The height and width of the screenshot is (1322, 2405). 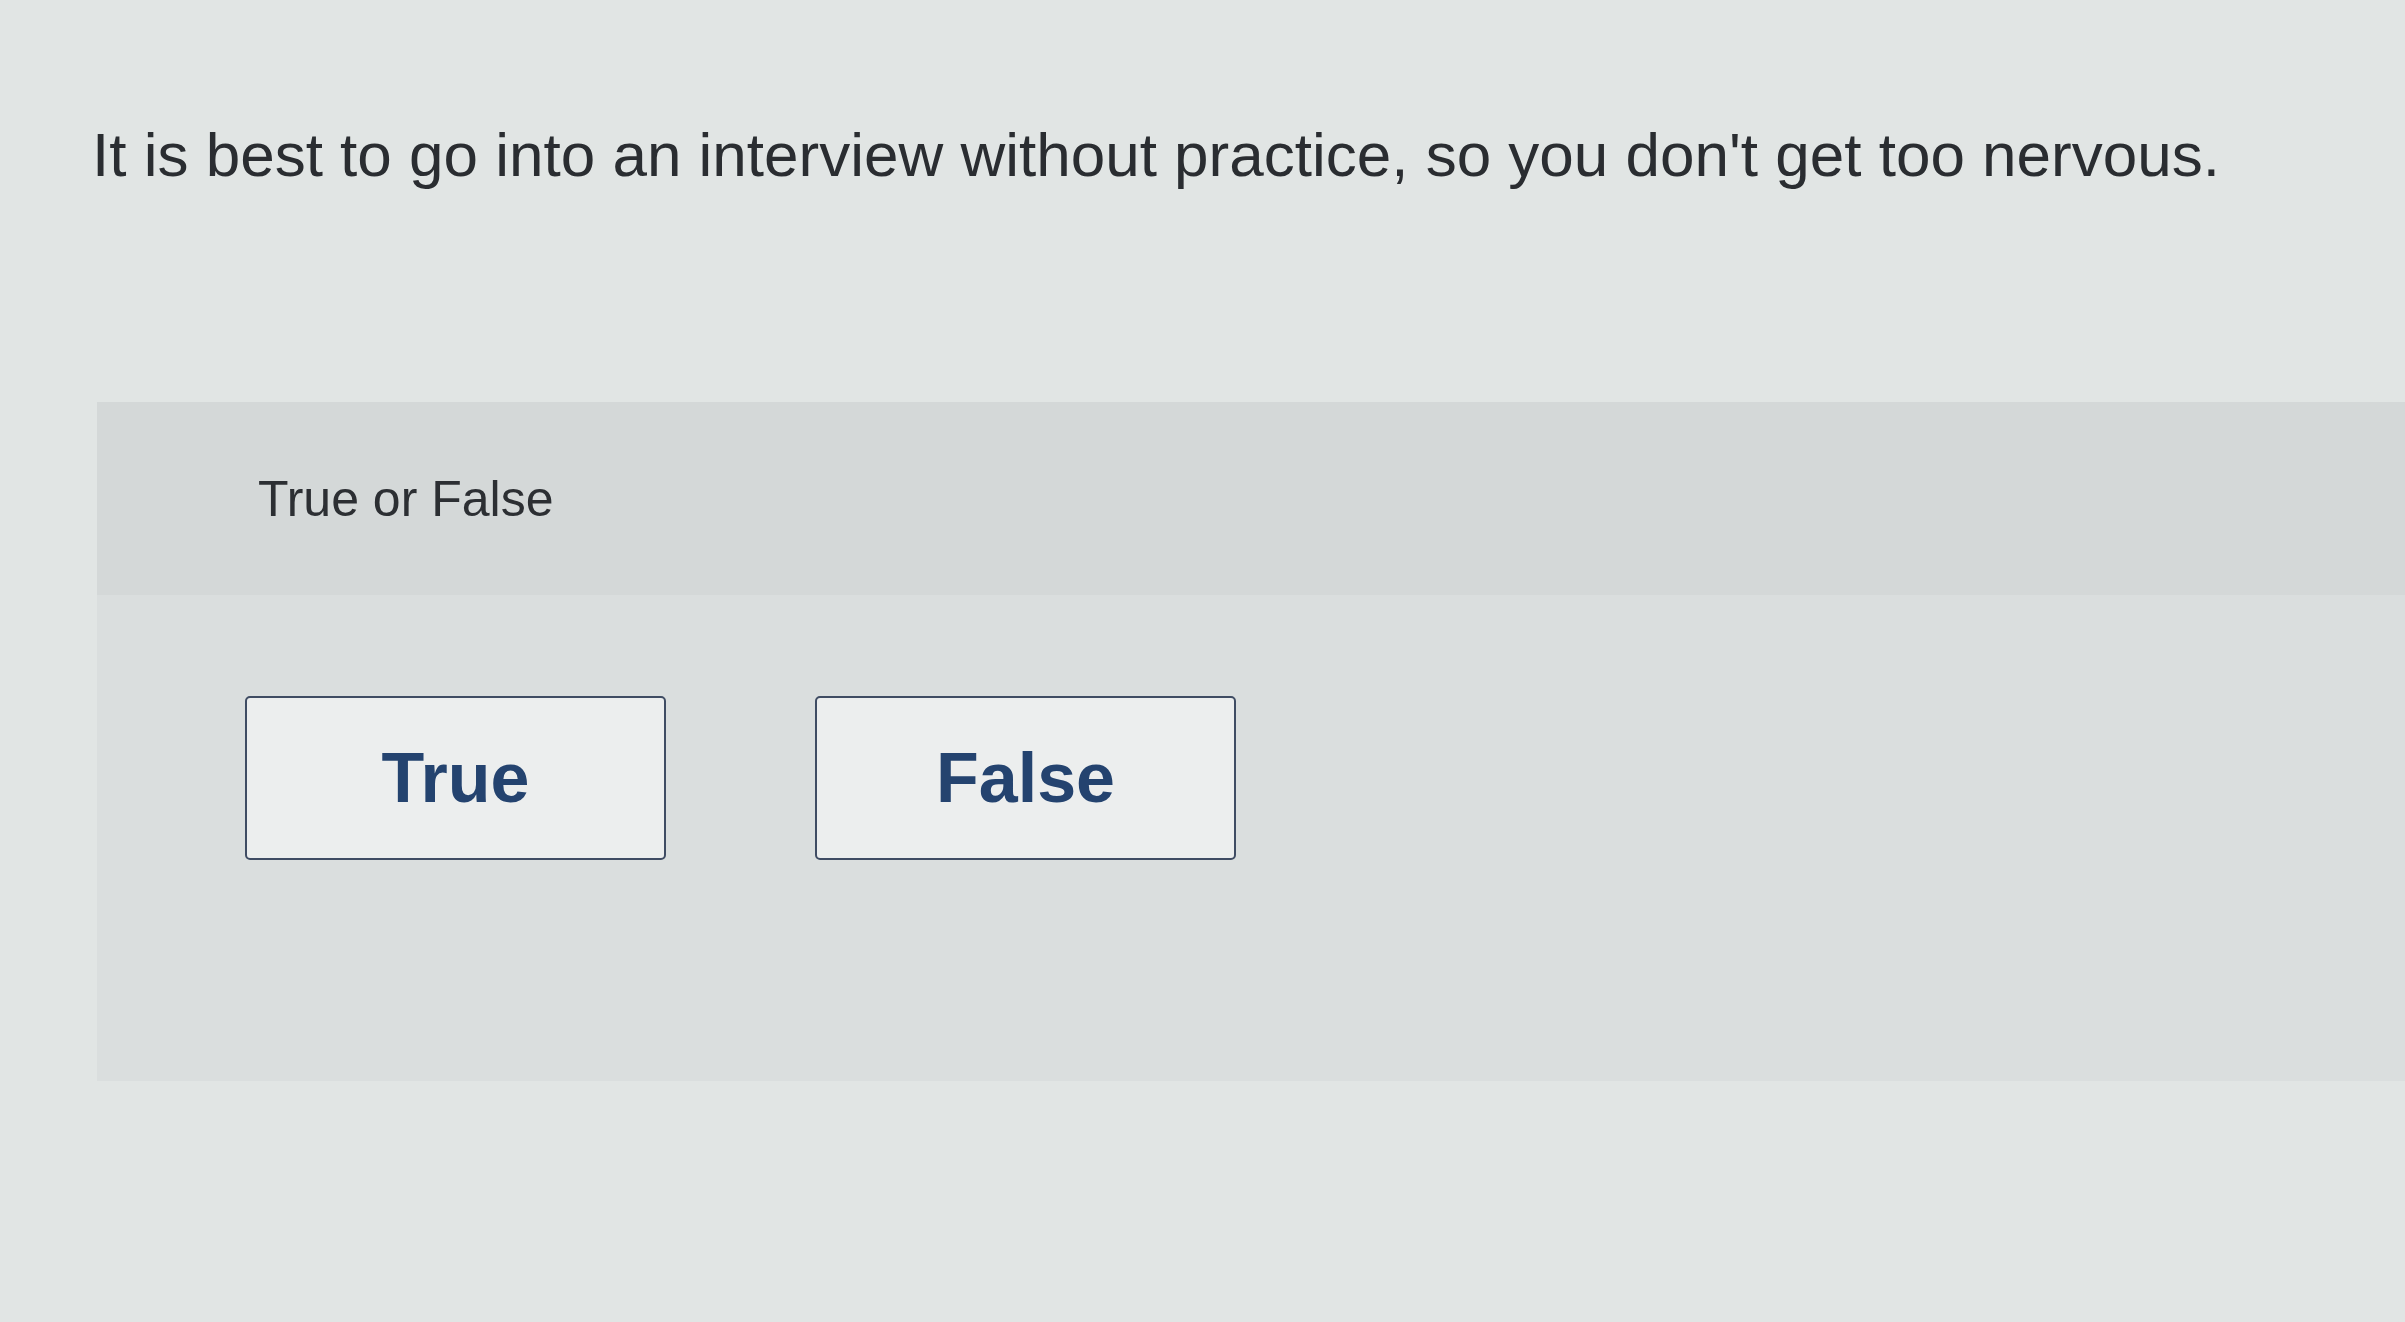 I want to click on answer-button: False, so click(x=1025, y=778).